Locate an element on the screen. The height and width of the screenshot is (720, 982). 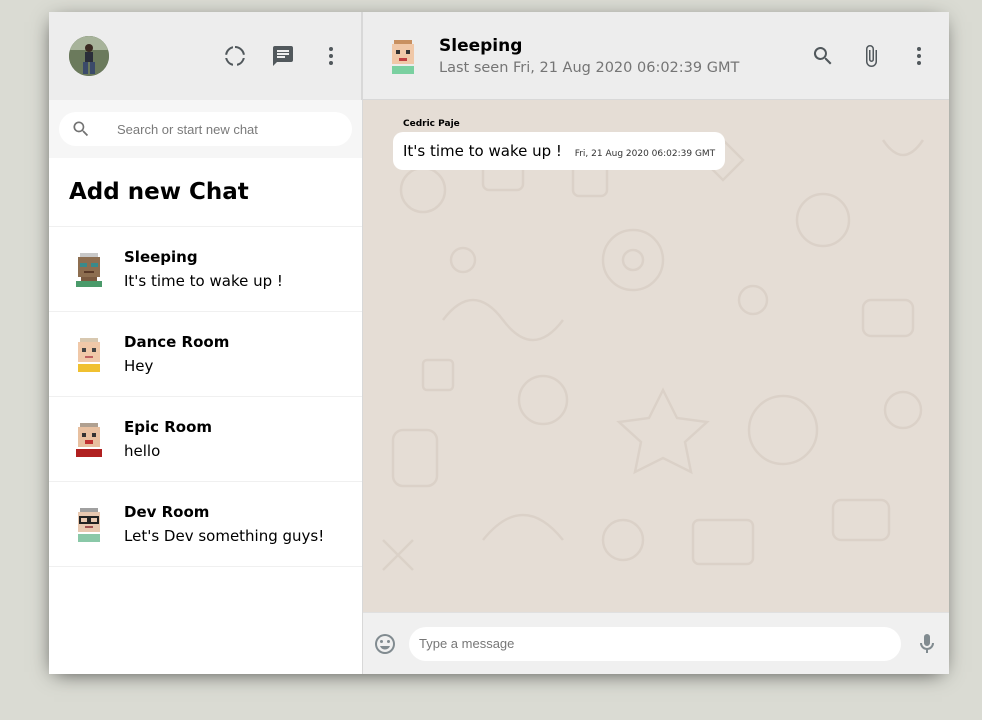
add-new-chat-button: Add new Chat is located at coordinates (205, 192).